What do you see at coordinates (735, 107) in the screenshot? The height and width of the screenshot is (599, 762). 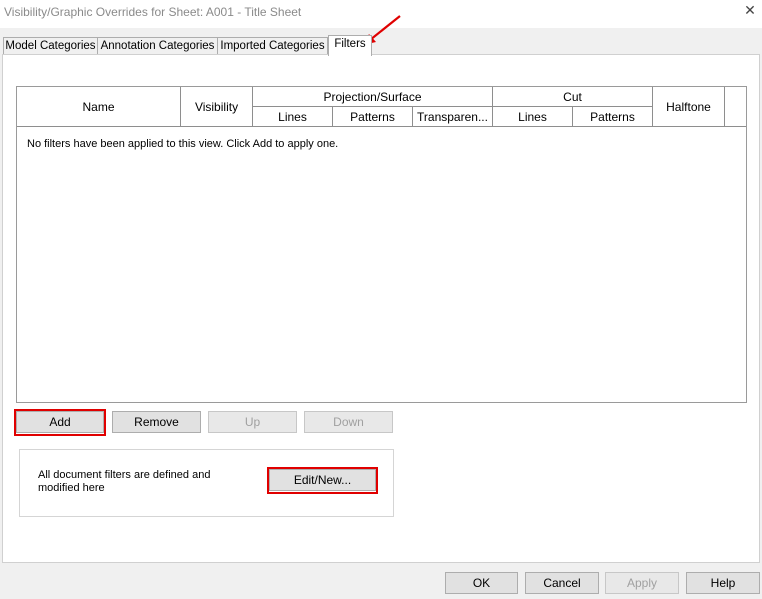 I see `column-header-blank` at bounding box center [735, 107].